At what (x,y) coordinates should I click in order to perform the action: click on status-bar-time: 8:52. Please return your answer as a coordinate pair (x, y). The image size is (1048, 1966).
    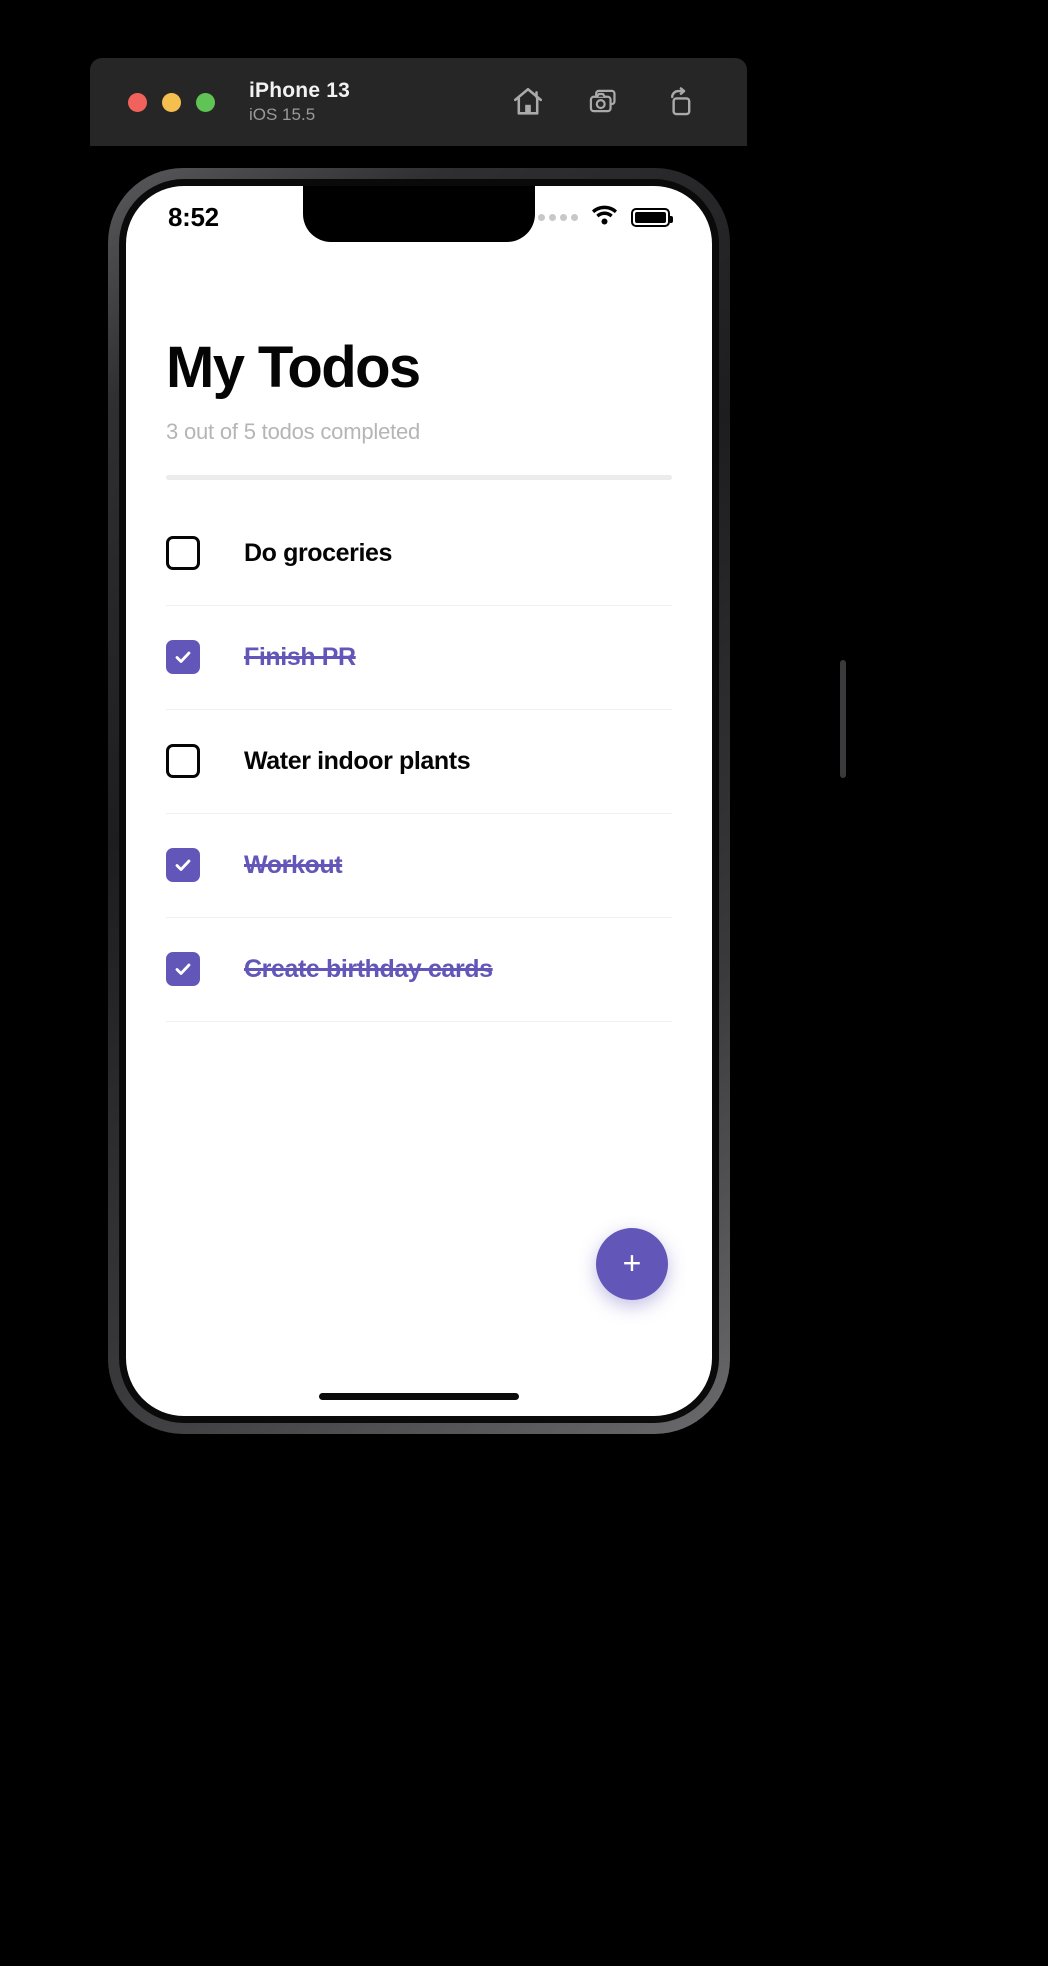
    Looking at the image, I should click on (193, 216).